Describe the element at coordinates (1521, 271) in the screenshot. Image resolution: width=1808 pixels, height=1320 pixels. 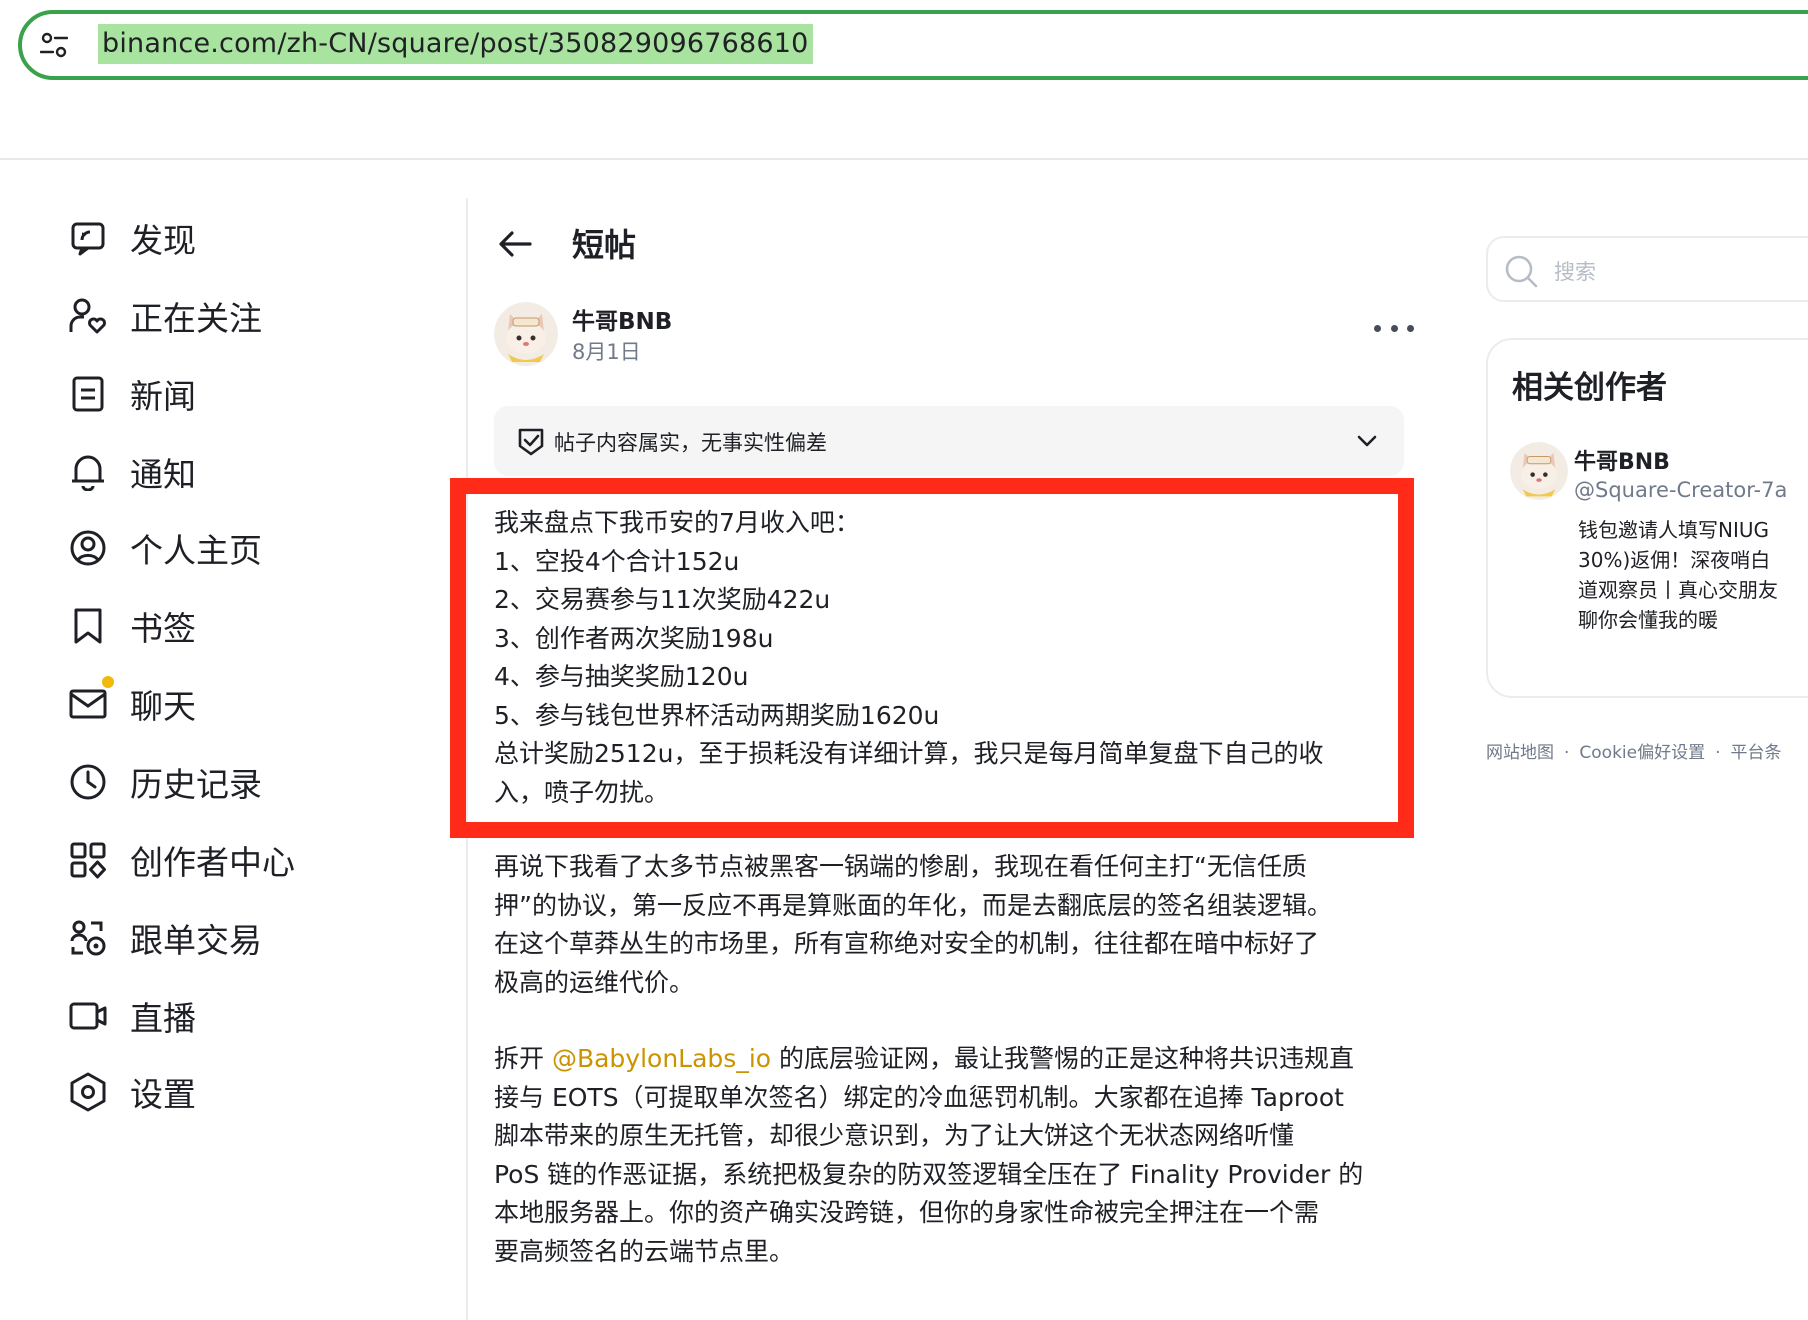
I see `search-icon` at that location.